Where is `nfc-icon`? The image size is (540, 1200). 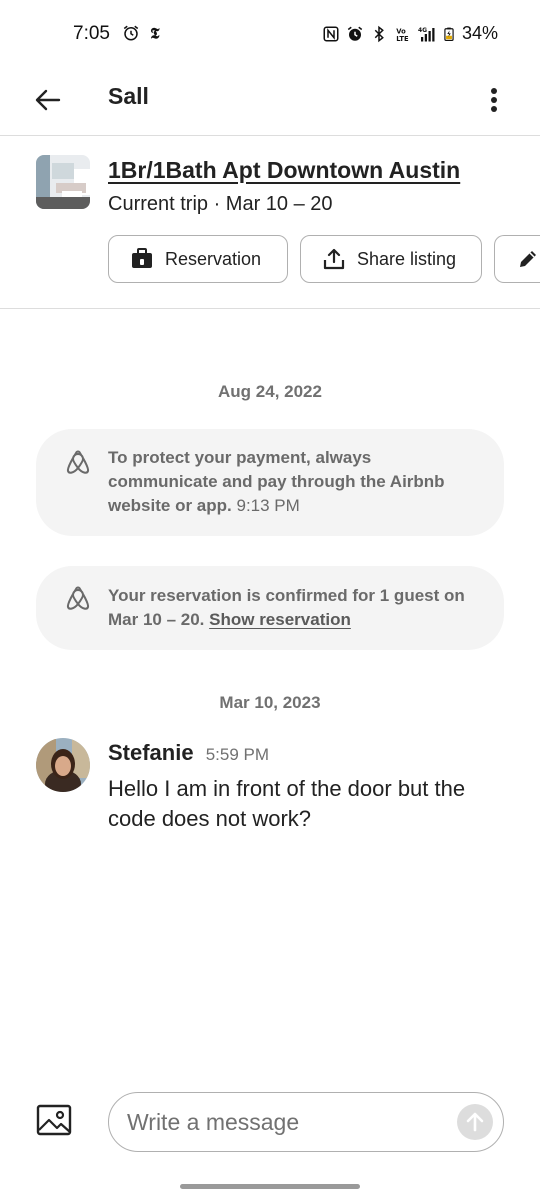 nfc-icon is located at coordinates (331, 33).